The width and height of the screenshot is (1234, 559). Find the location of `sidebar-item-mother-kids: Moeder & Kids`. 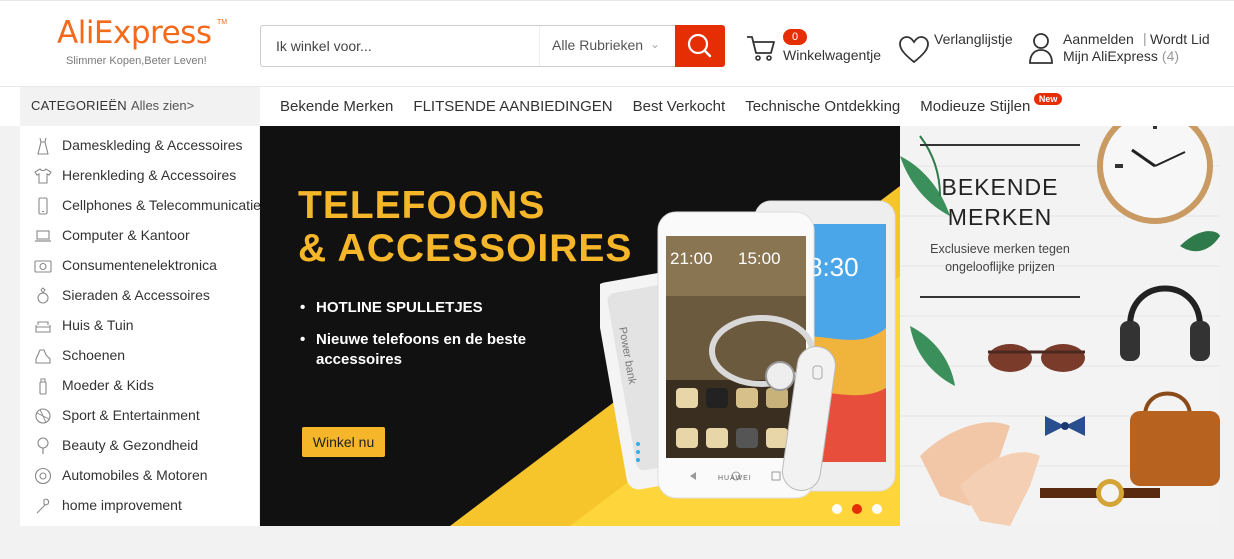

sidebar-item-mother-kids: Moeder & Kids is located at coordinates (140, 386).